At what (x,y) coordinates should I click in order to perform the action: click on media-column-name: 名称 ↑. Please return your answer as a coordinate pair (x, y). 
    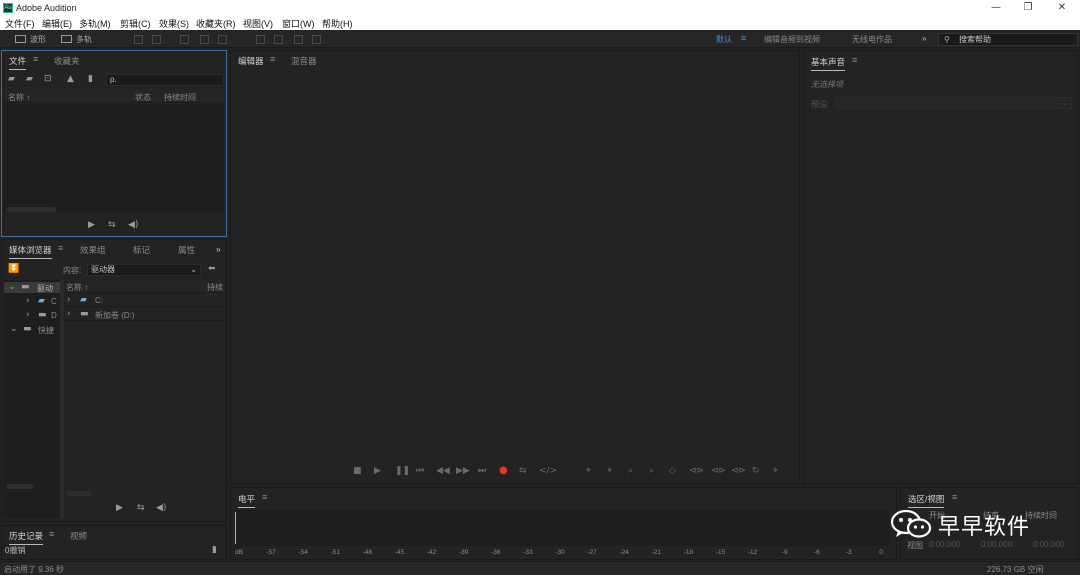
    Looking at the image, I should click on (77, 287).